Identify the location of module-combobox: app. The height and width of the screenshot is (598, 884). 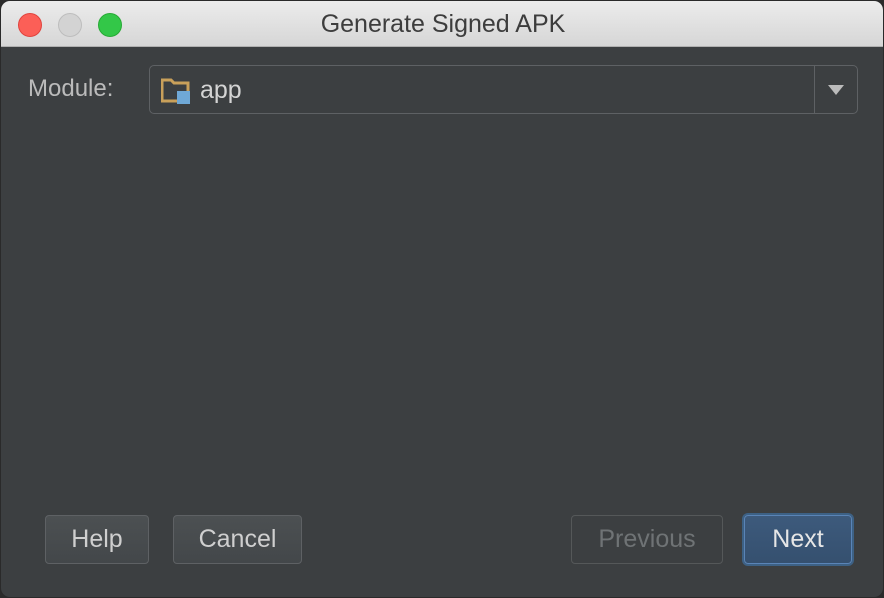
(503, 89).